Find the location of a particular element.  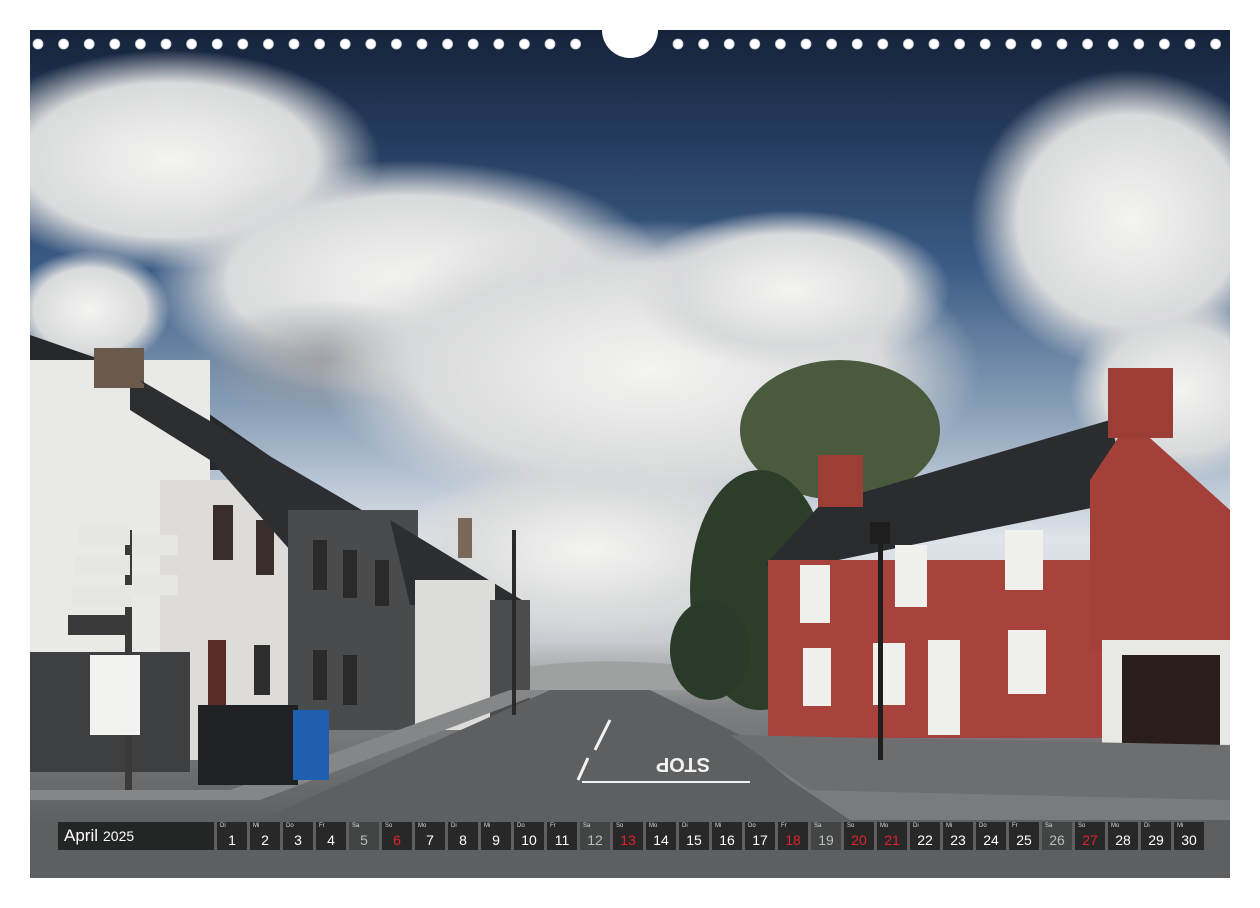

calendar-day: Fr 25 is located at coordinates (1024, 836).